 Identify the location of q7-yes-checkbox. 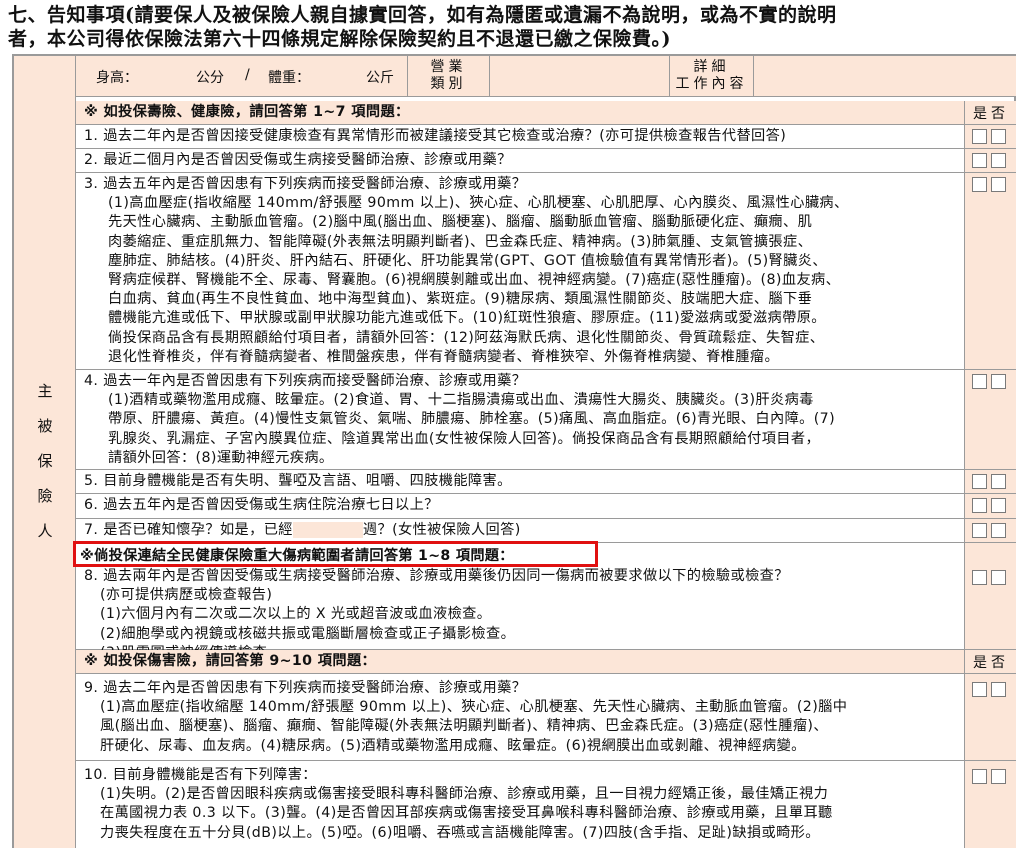
(979, 530).